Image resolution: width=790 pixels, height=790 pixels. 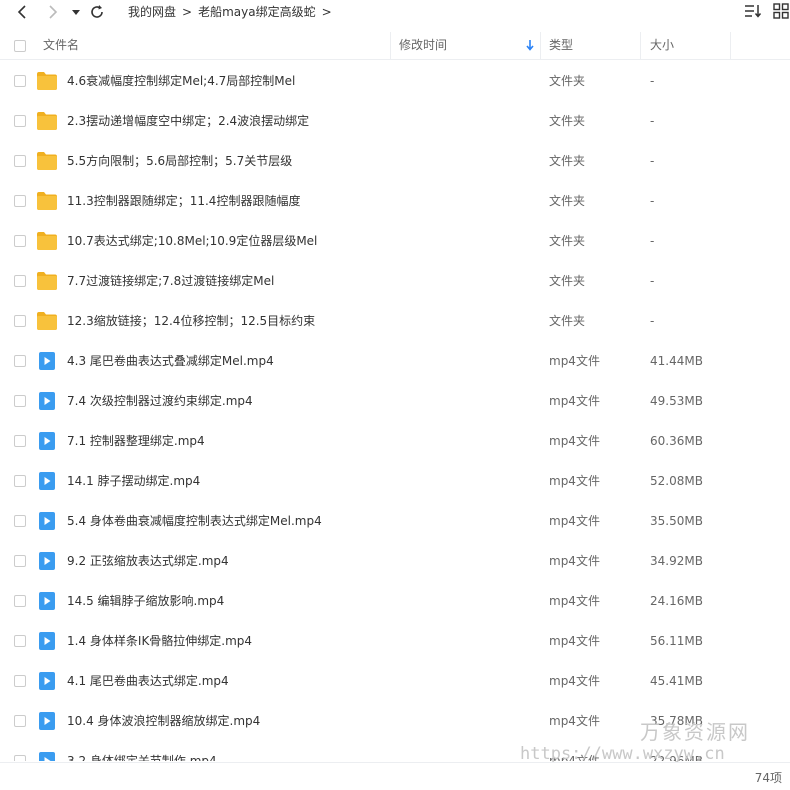 I want to click on breadcrumb-item-my-drive: 我的网盘, so click(x=152, y=11).